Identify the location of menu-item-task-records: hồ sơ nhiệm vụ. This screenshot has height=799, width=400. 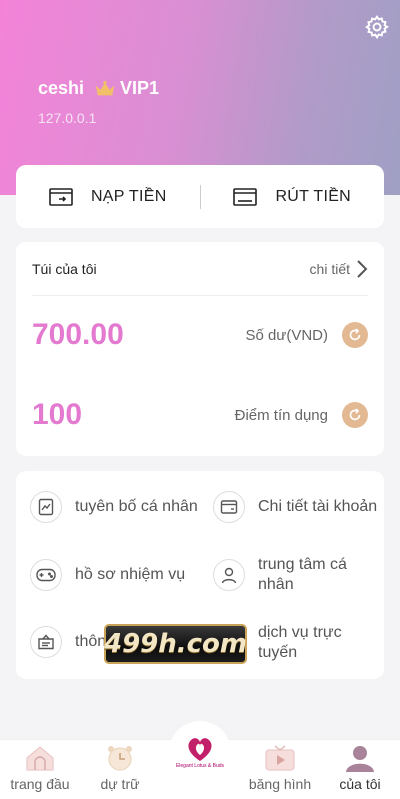
(107, 575).